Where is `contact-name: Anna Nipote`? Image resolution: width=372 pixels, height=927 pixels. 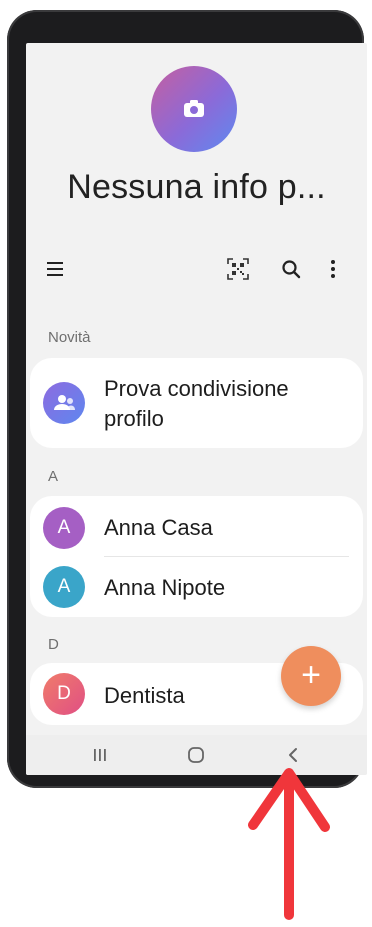 contact-name: Anna Nipote is located at coordinates (165, 587).